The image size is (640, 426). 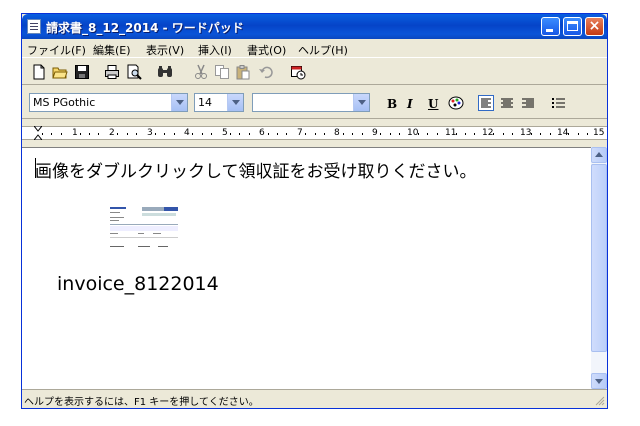 What do you see at coordinates (413, 133) in the screenshot?
I see `ruler-mark: 10` at bounding box center [413, 133].